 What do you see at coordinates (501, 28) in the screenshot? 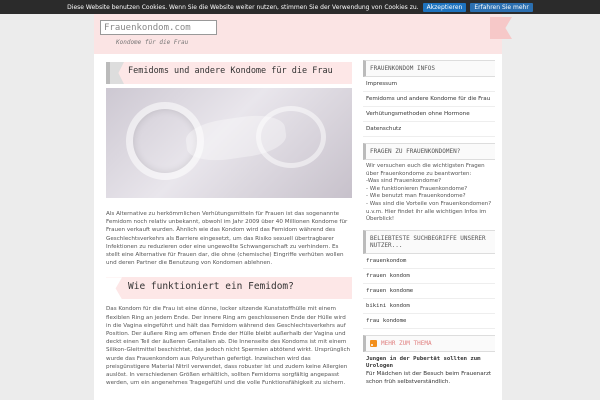
I see `header-ribbon` at bounding box center [501, 28].